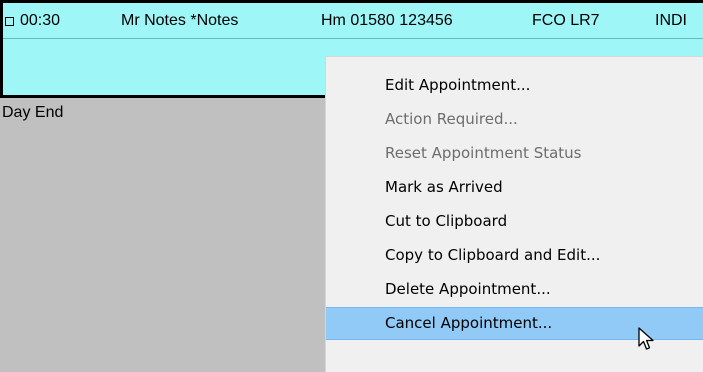 This screenshot has width=703, height=372. What do you see at coordinates (514, 221) in the screenshot?
I see `menu-item-cut-to-clipboard: Cut to Clipboard` at bounding box center [514, 221].